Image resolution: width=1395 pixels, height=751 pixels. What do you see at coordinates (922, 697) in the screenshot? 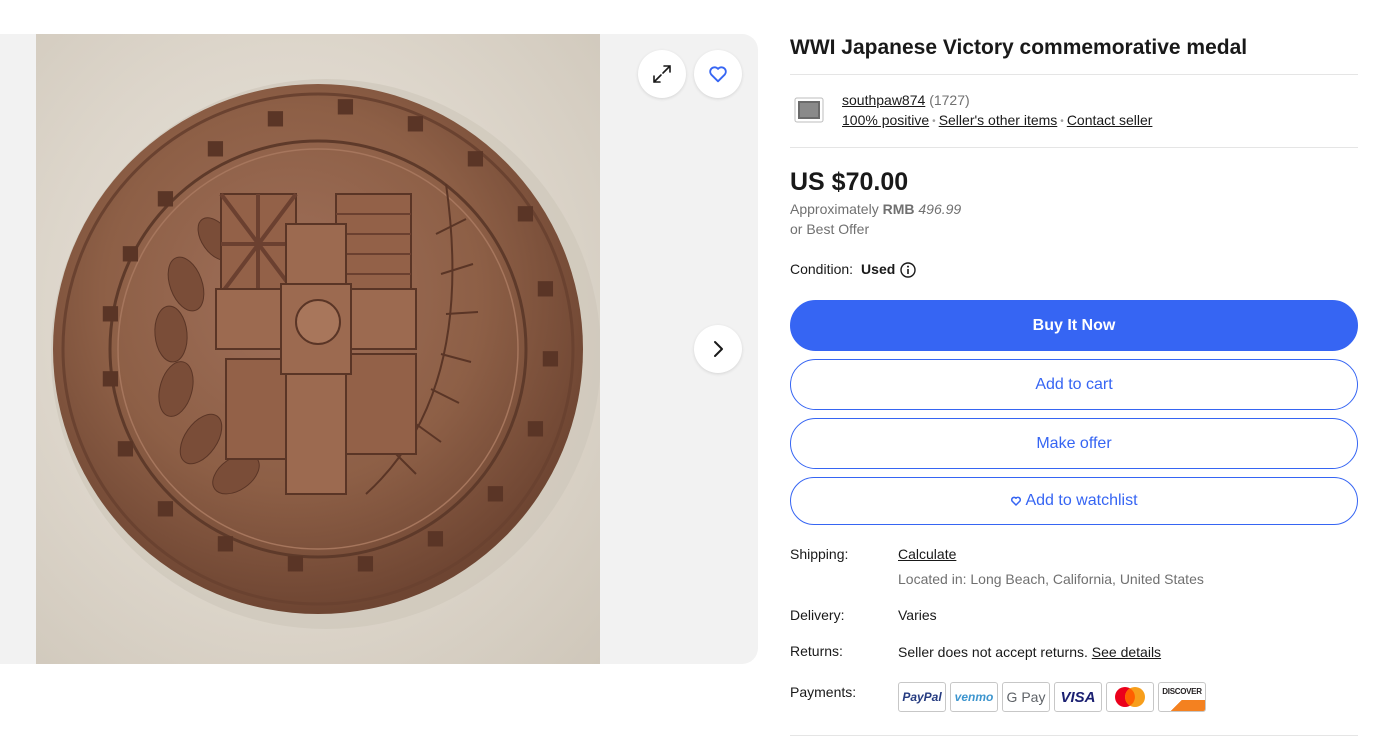
I see `paypal-logo: PayPal` at bounding box center [922, 697].